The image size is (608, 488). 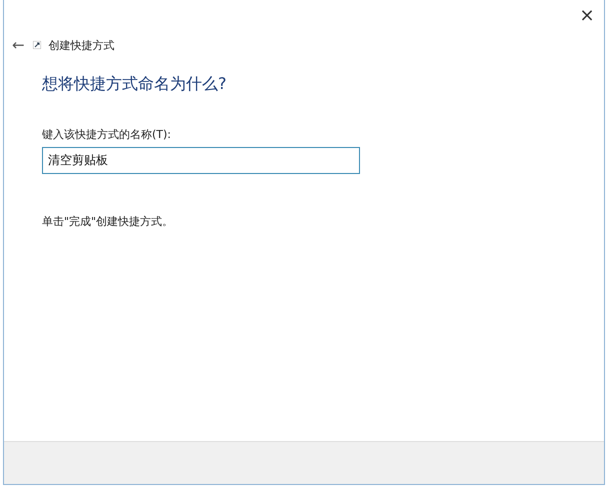 I want to click on field-label: 键入该快捷方式的名称(T):, so click(x=107, y=134).